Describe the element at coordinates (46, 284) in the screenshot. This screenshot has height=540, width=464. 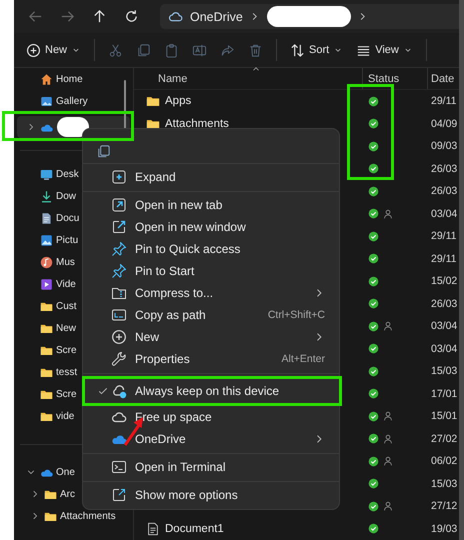
I see `video-icon` at that location.